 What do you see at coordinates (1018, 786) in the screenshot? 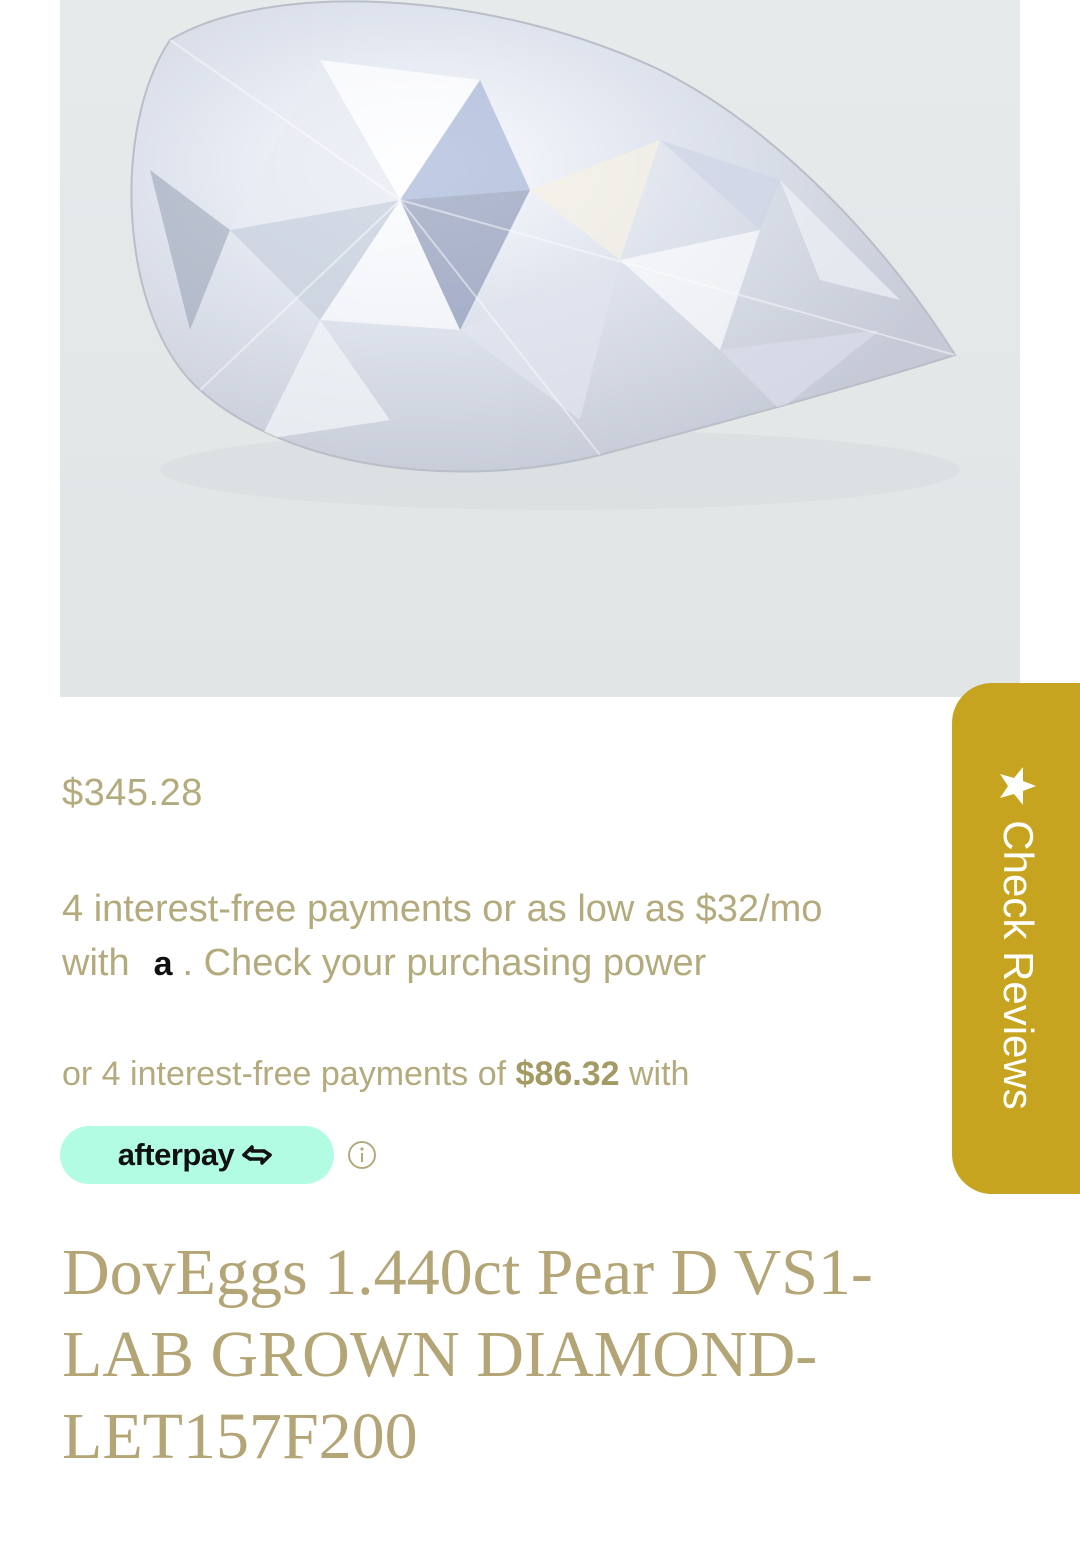
I see `star-icon` at bounding box center [1018, 786].